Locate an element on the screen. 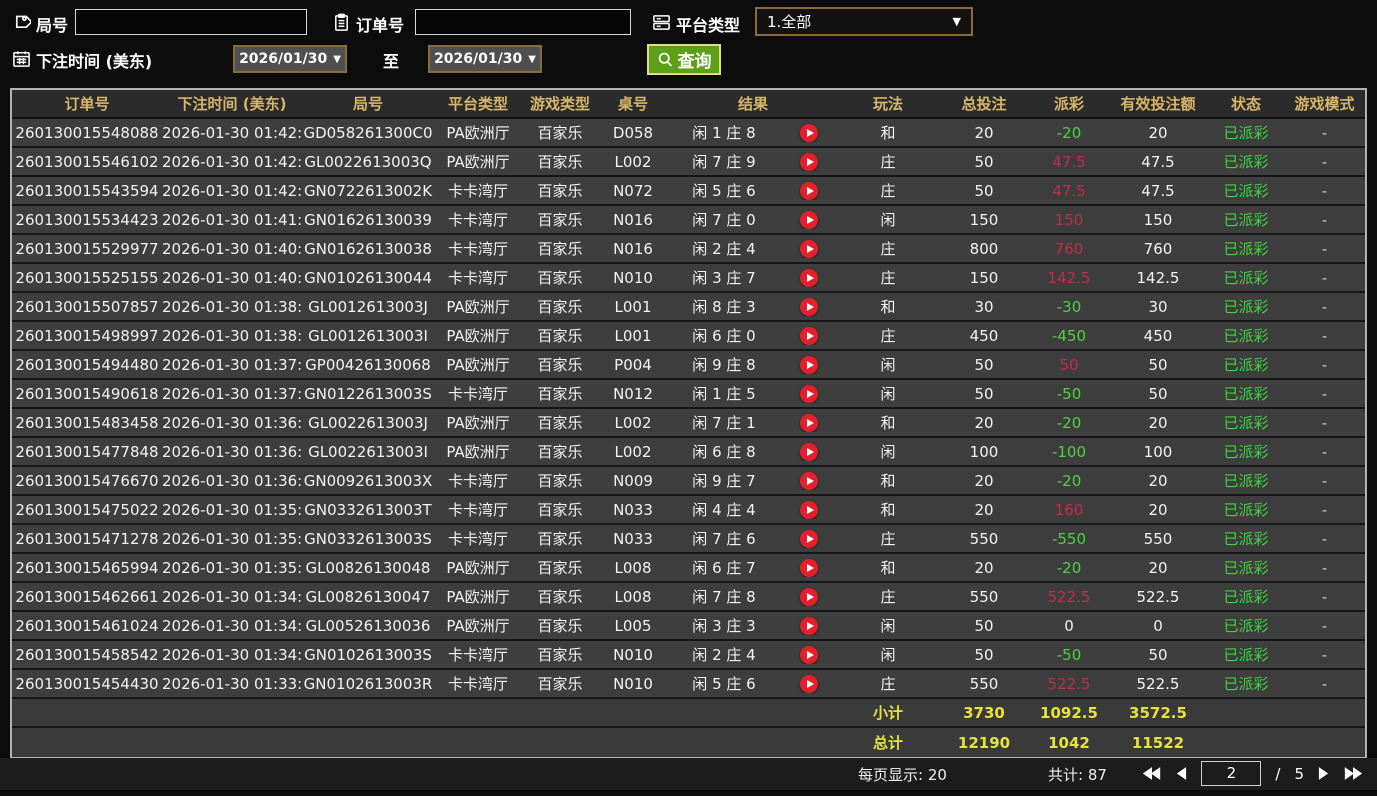 Image resolution: width=1377 pixels, height=796 pixels. cell-round-no: GN01026130044 is located at coordinates (368, 277).